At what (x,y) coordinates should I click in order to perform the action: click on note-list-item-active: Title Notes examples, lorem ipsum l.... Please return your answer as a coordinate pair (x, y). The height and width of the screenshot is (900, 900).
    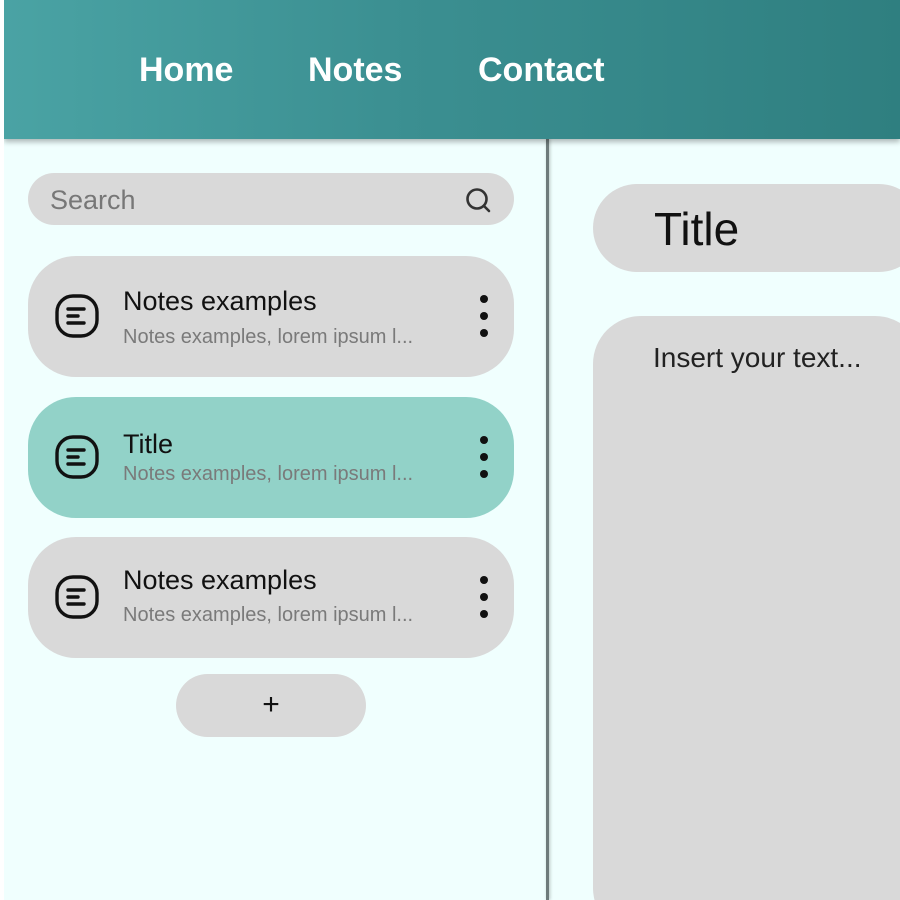
    Looking at the image, I should click on (271, 457).